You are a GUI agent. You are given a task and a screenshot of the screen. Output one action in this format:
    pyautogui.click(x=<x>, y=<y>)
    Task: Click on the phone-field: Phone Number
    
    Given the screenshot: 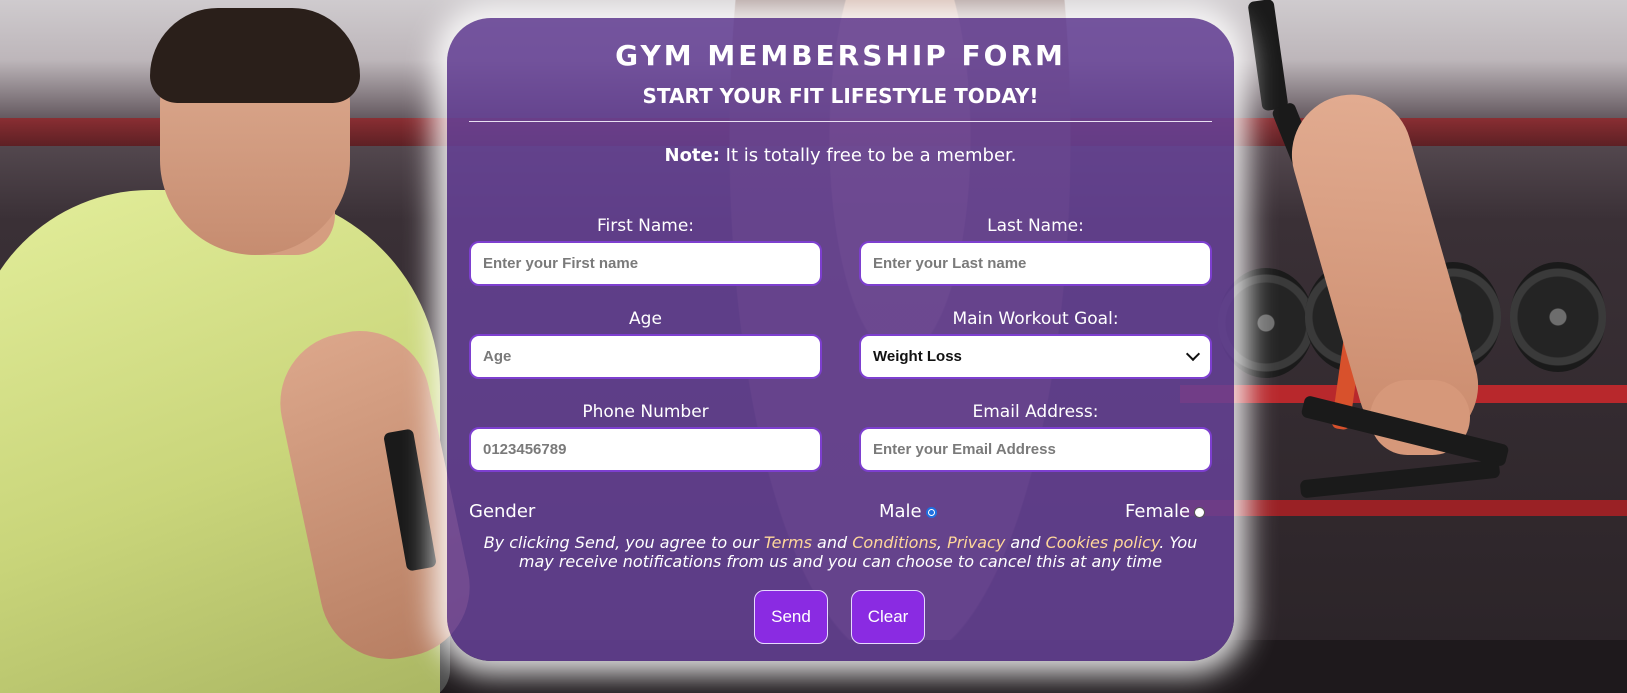 What is the action you would take?
    pyautogui.click(x=645, y=436)
    